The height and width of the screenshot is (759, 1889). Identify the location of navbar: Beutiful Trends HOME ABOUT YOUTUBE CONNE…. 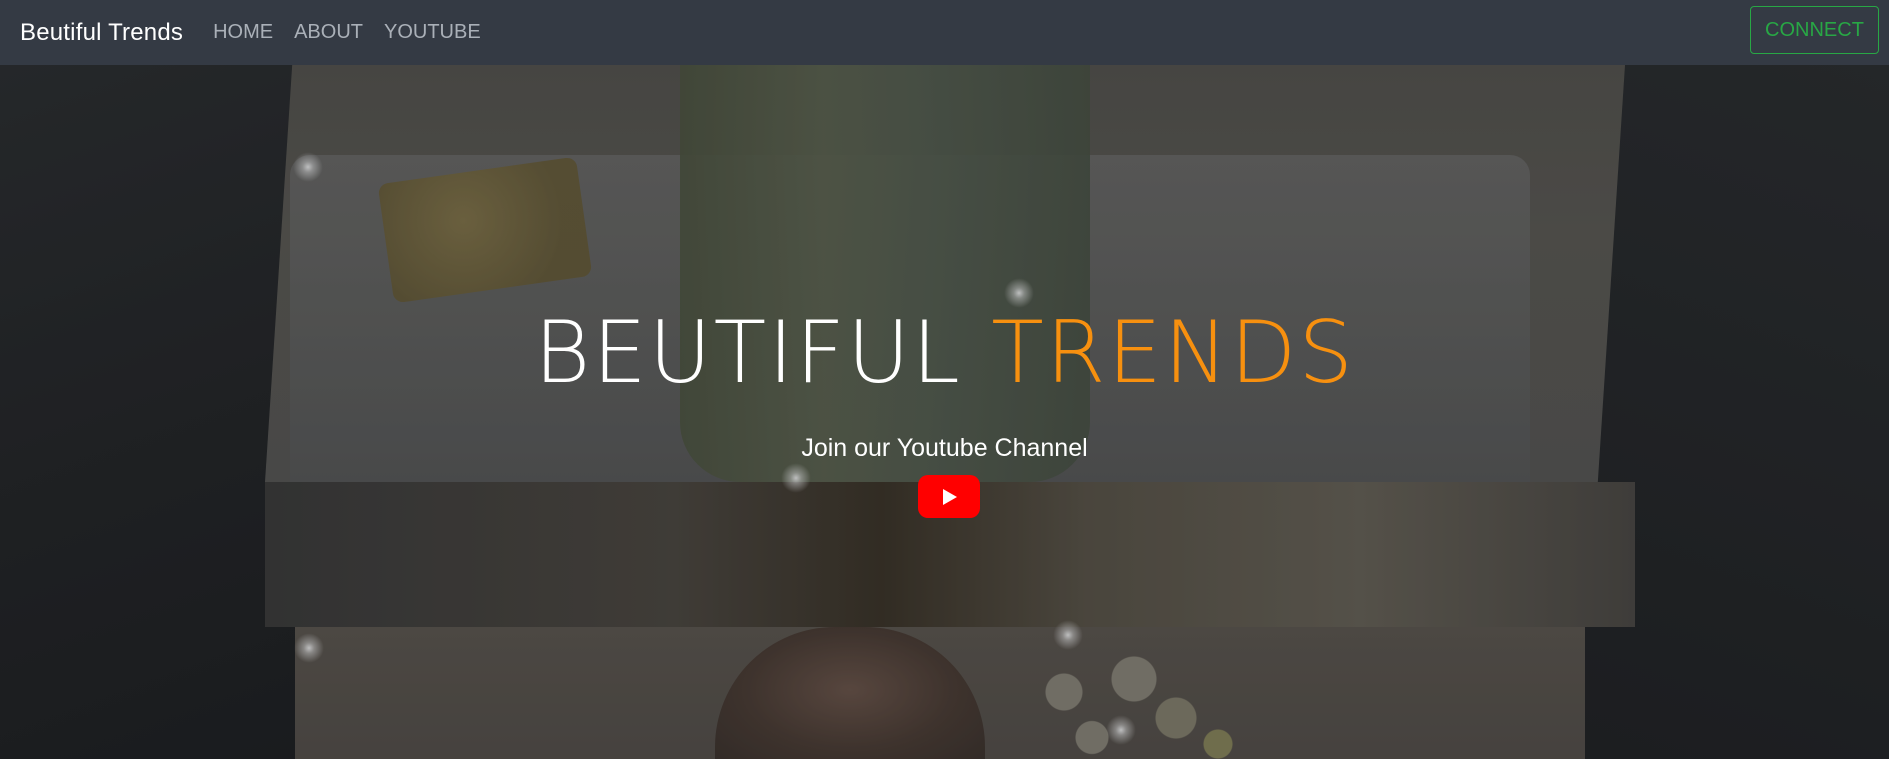
(944, 32).